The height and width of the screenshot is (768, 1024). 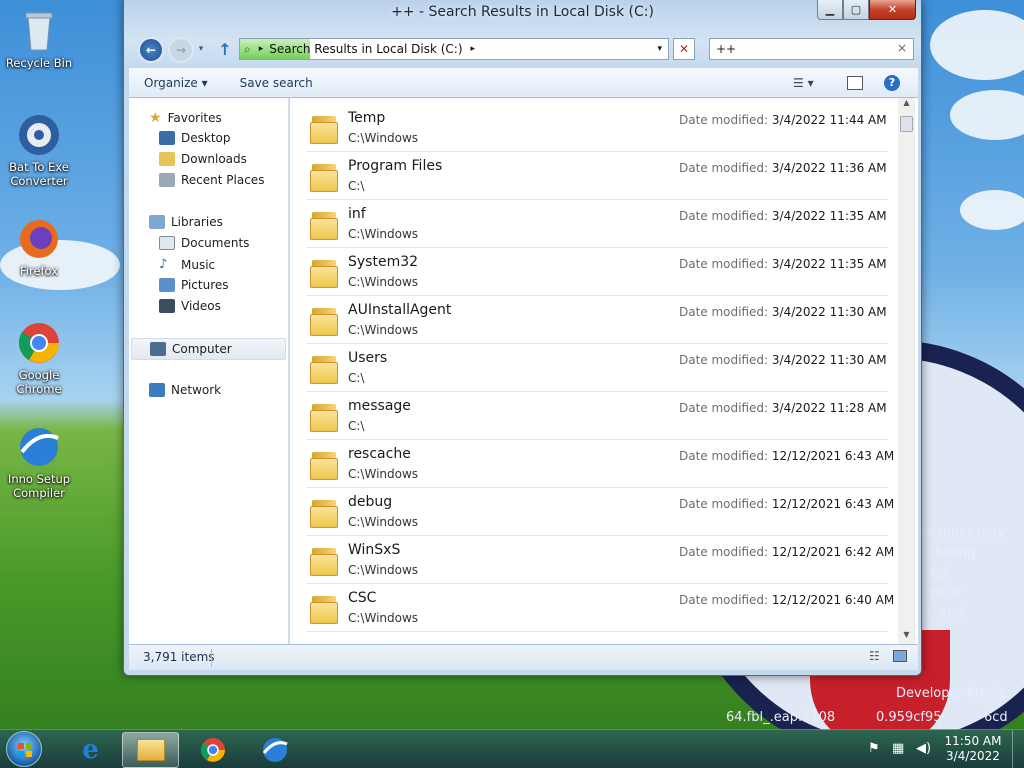 What do you see at coordinates (684, 49) in the screenshot?
I see `stop-search-button: ✕` at bounding box center [684, 49].